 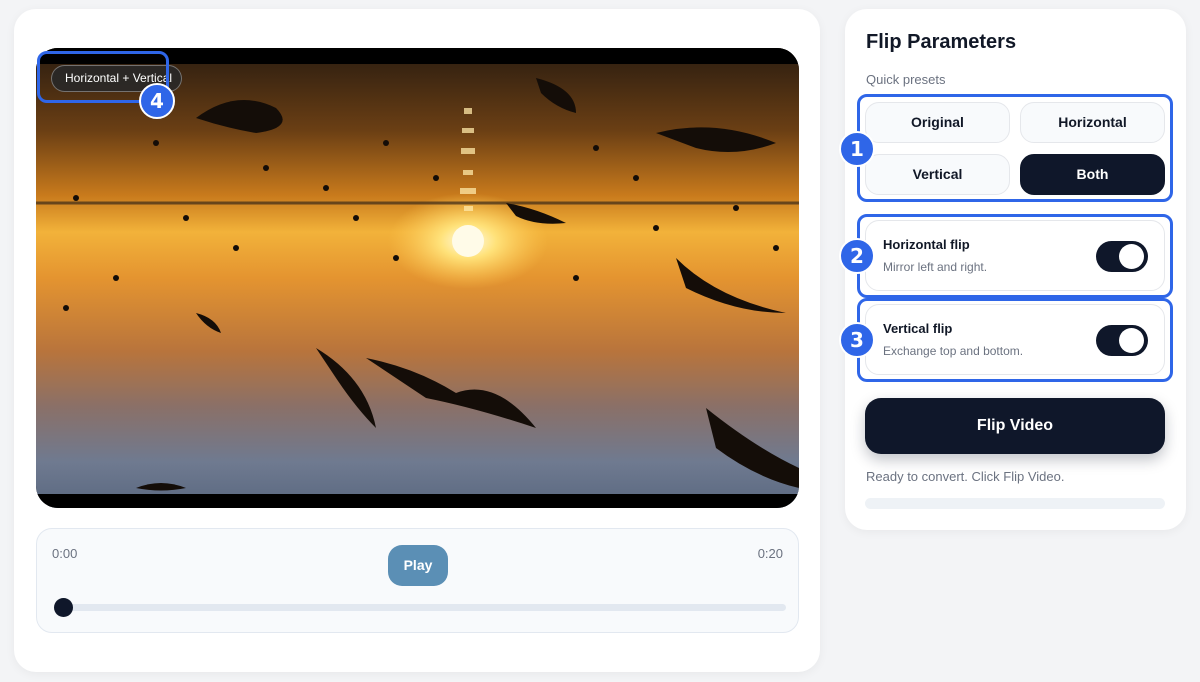 I want to click on player-controls: 0:00 0:20 Play, so click(x=417, y=580).